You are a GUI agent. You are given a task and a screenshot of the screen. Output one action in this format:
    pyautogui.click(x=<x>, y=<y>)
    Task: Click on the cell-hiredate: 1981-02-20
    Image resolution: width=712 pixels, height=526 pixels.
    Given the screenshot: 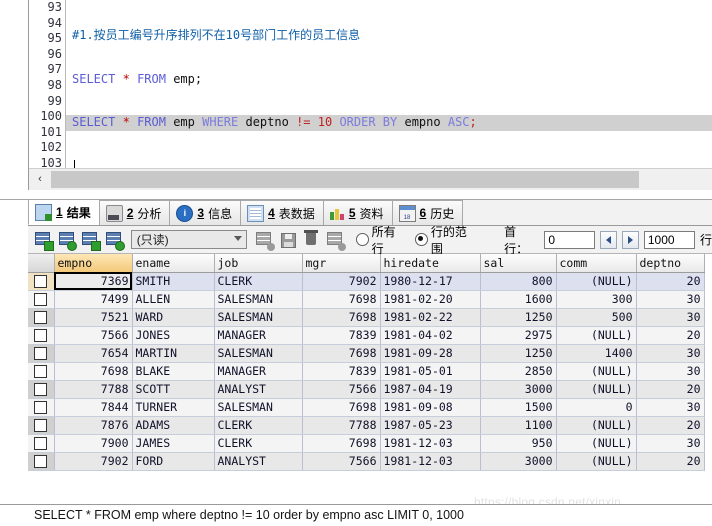 What is the action you would take?
    pyautogui.click(x=430, y=299)
    